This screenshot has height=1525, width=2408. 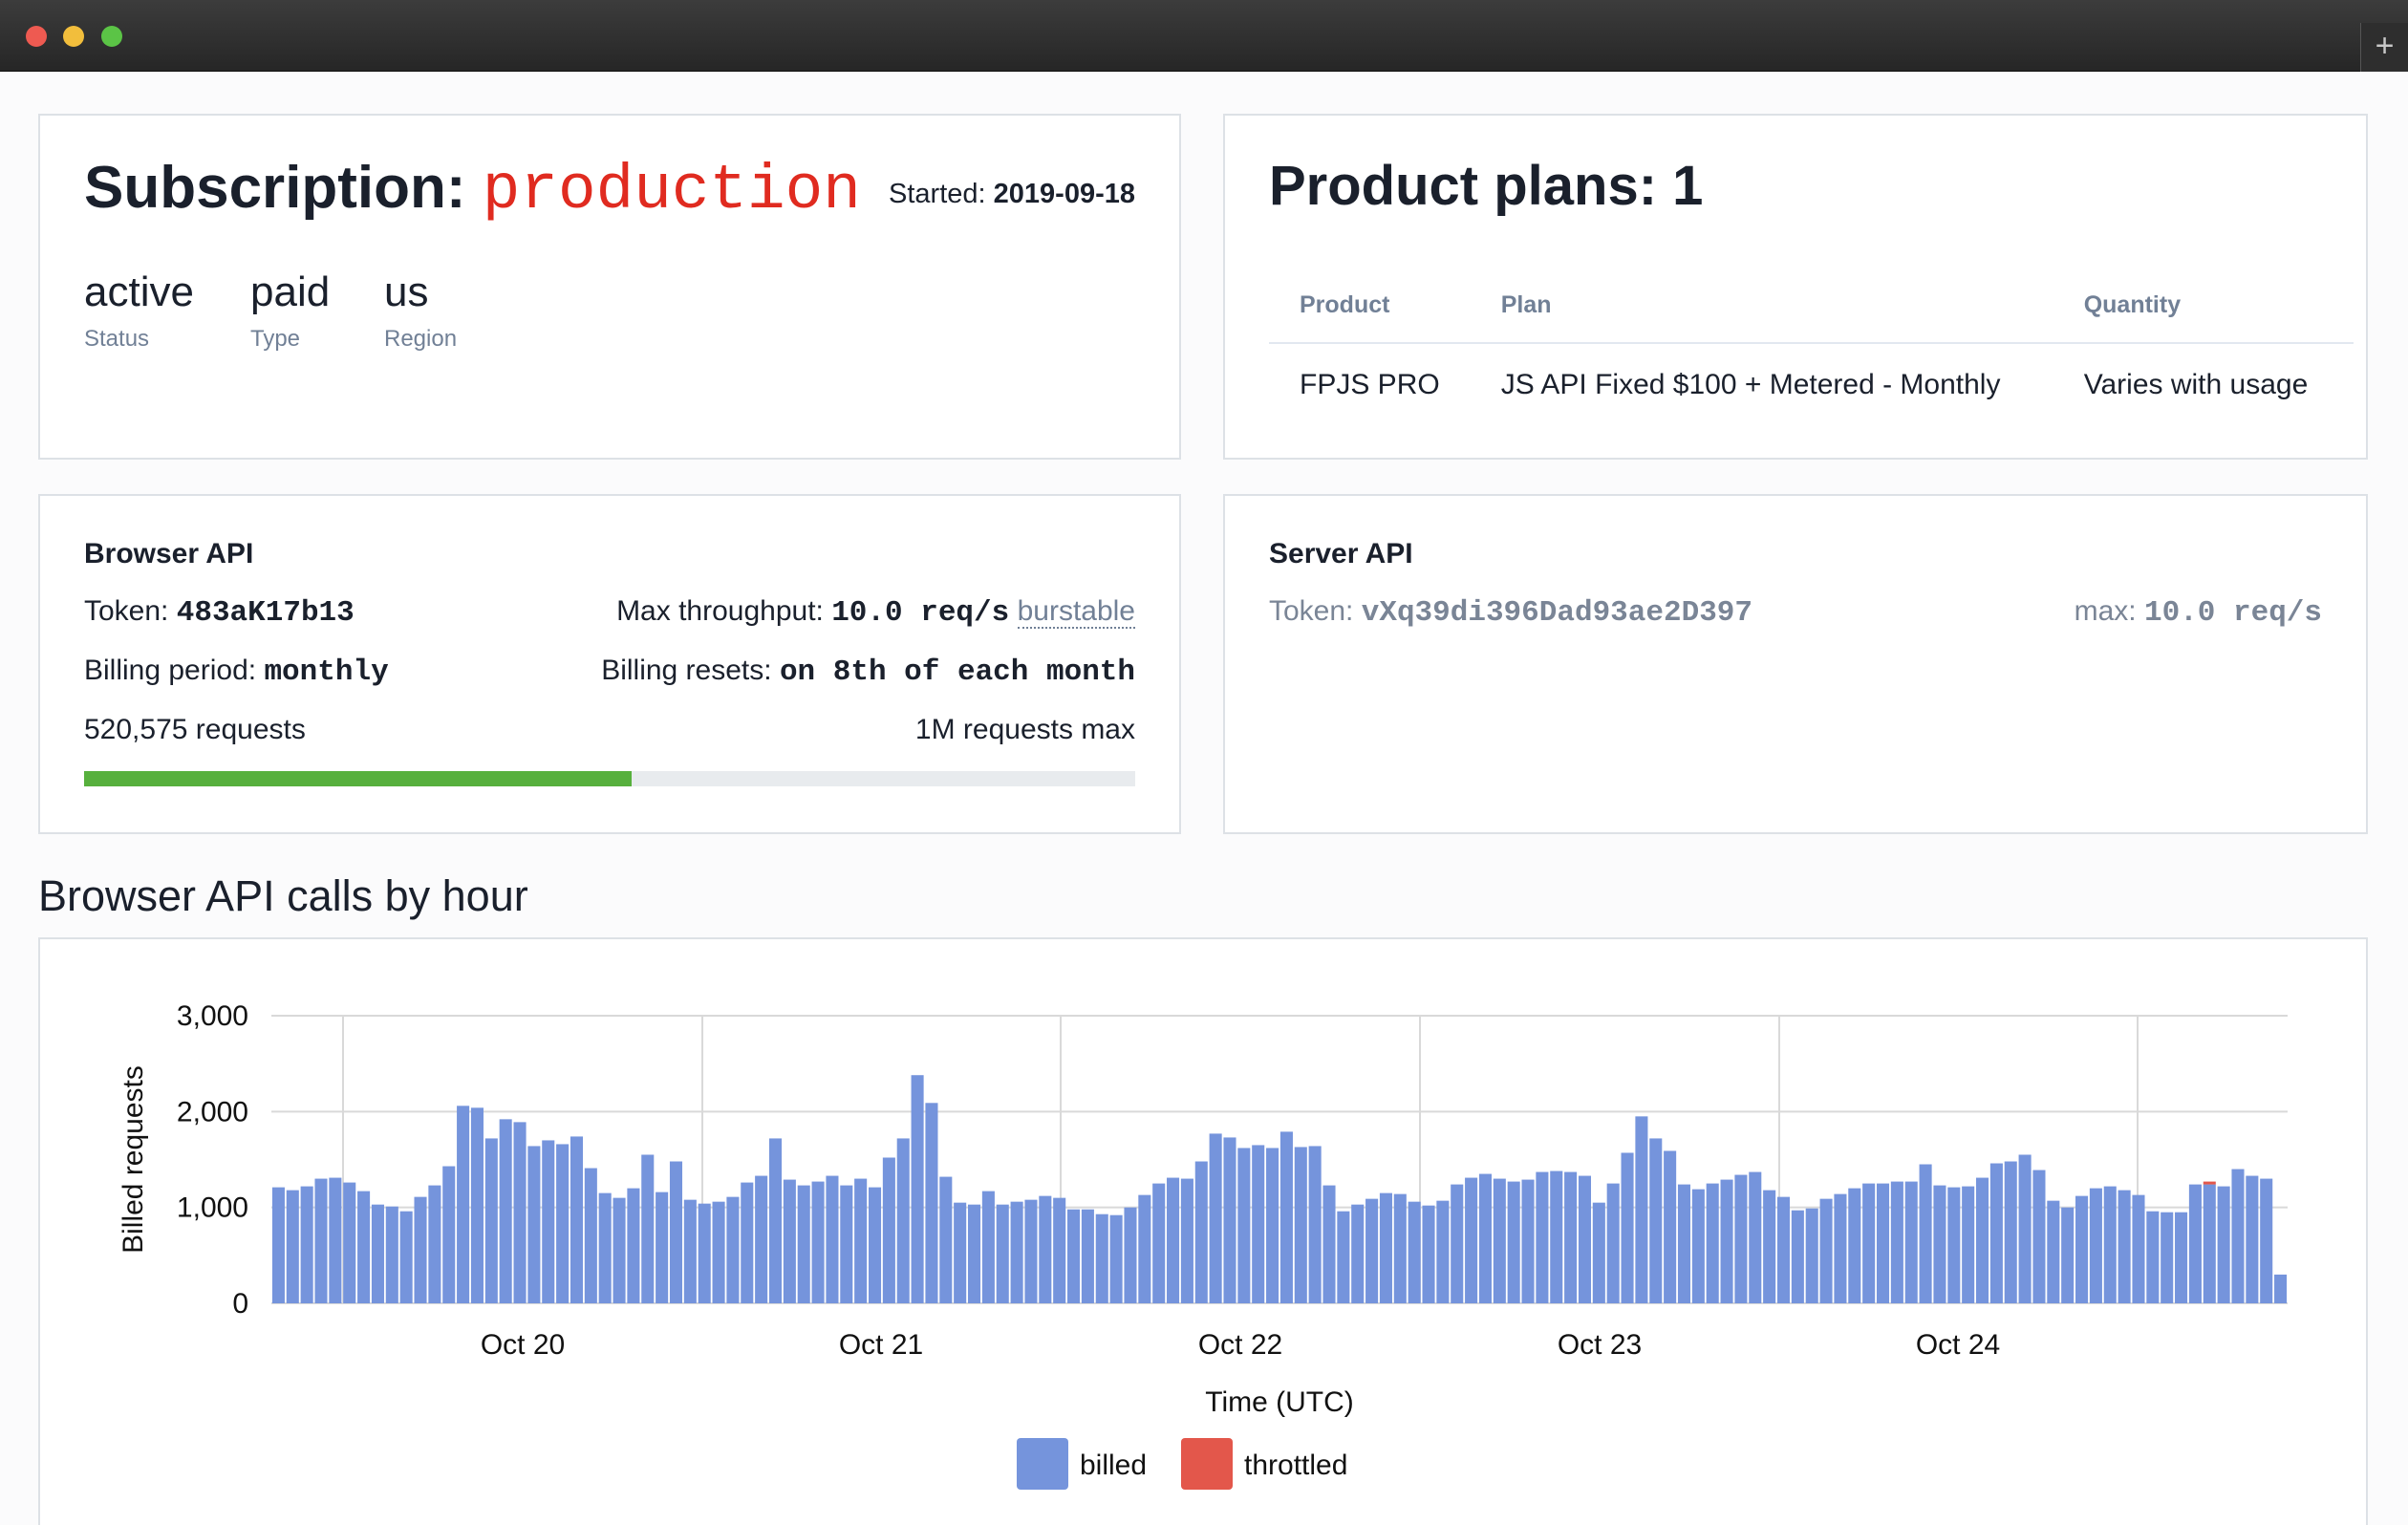 What do you see at coordinates (686, 670) in the screenshot?
I see `billing-resets-label: Billing resets:` at bounding box center [686, 670].